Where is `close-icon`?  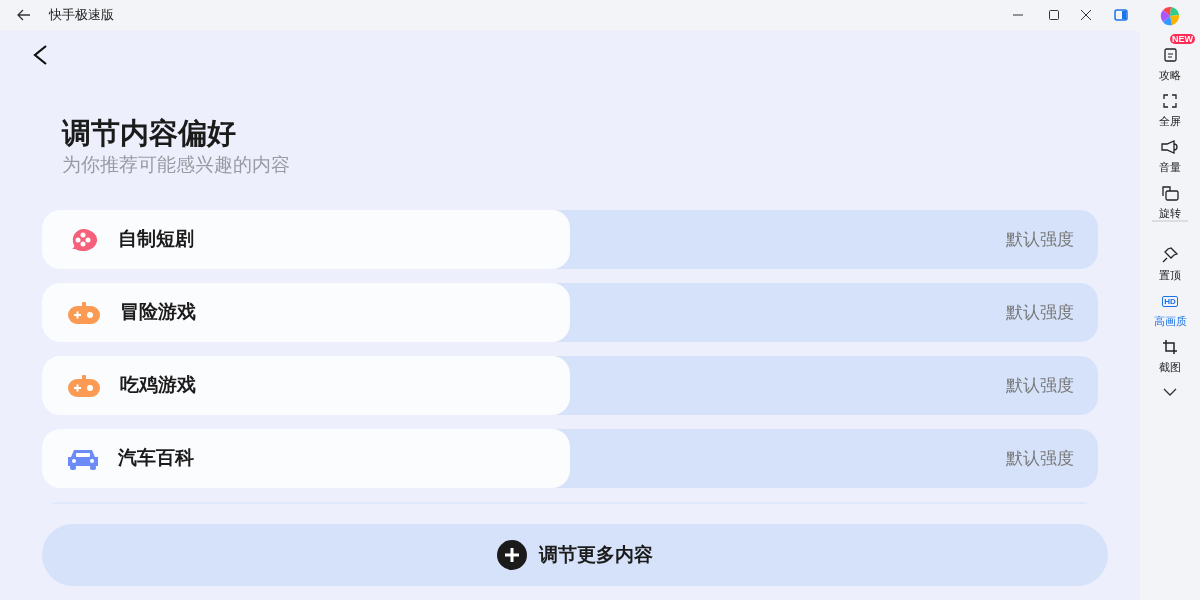 close-icon is located at coordinates (1086, 15).